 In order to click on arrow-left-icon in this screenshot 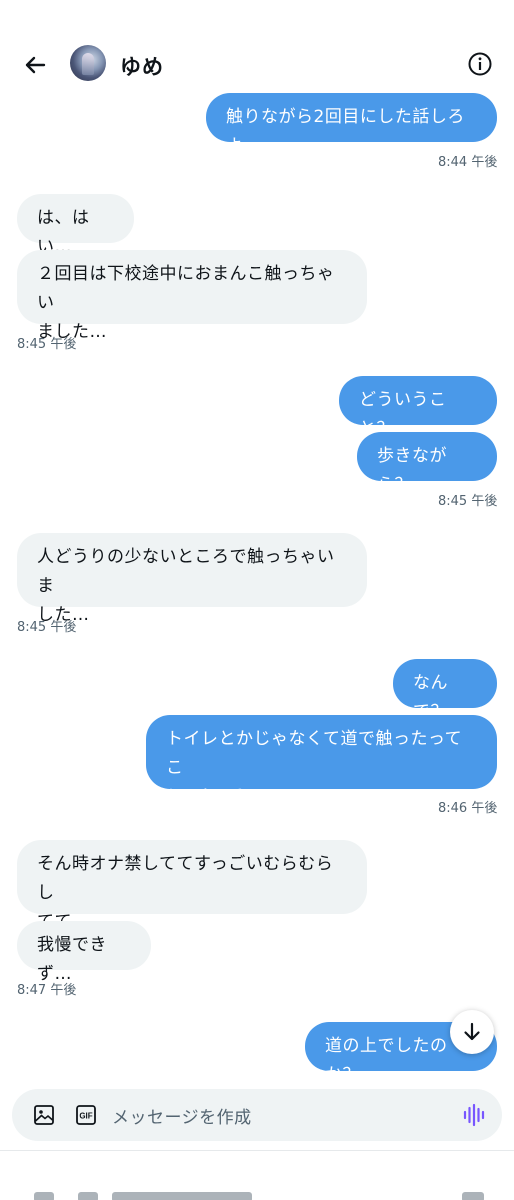, I will do `click(35, 65)`.